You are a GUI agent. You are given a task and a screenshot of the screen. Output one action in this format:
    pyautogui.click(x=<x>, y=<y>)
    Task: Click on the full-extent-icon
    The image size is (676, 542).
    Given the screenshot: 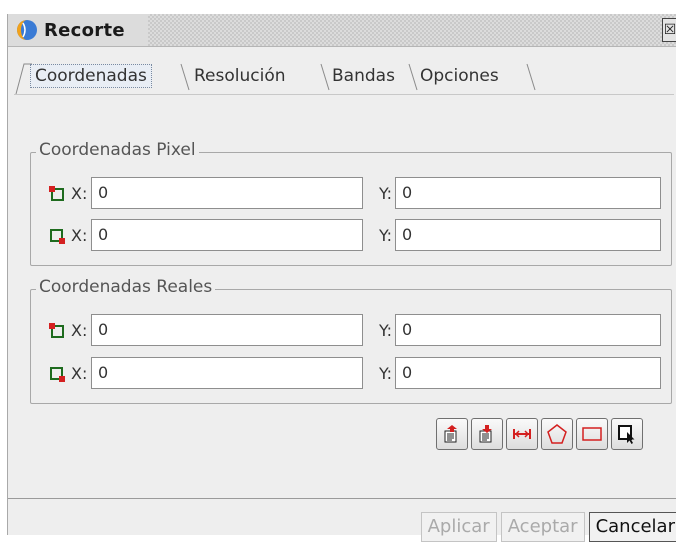 What is the action you would take?
    pyautogui.click(x=522, y=434)
    